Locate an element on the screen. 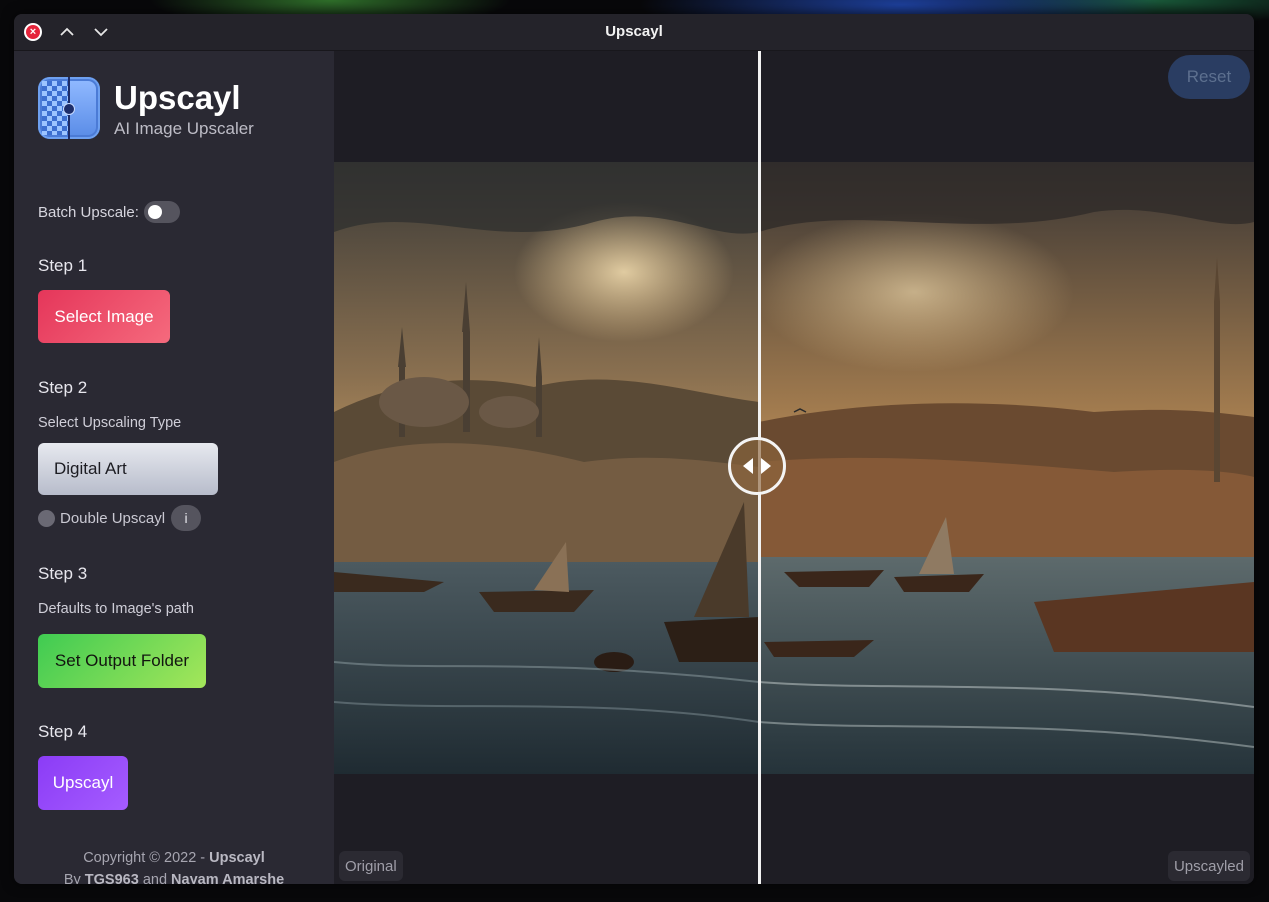 The width and height of the screenshot is (1269, 902). step2-hint: Select Upscaling Type is located at coordinates (110, 423).